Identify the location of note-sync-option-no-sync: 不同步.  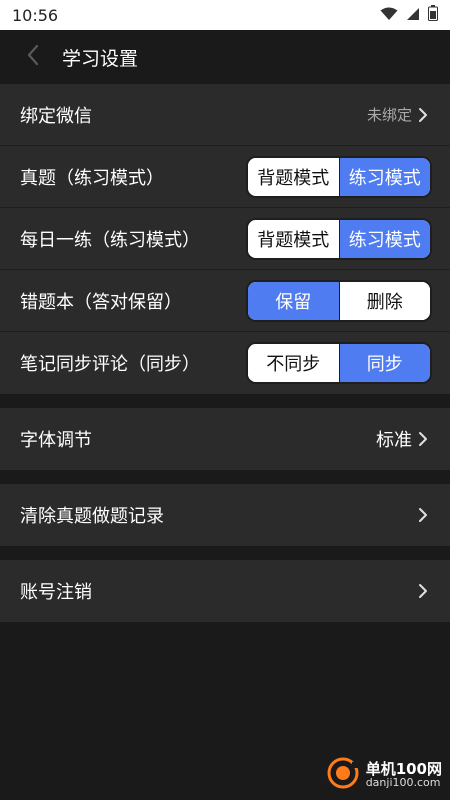
(293, 363).